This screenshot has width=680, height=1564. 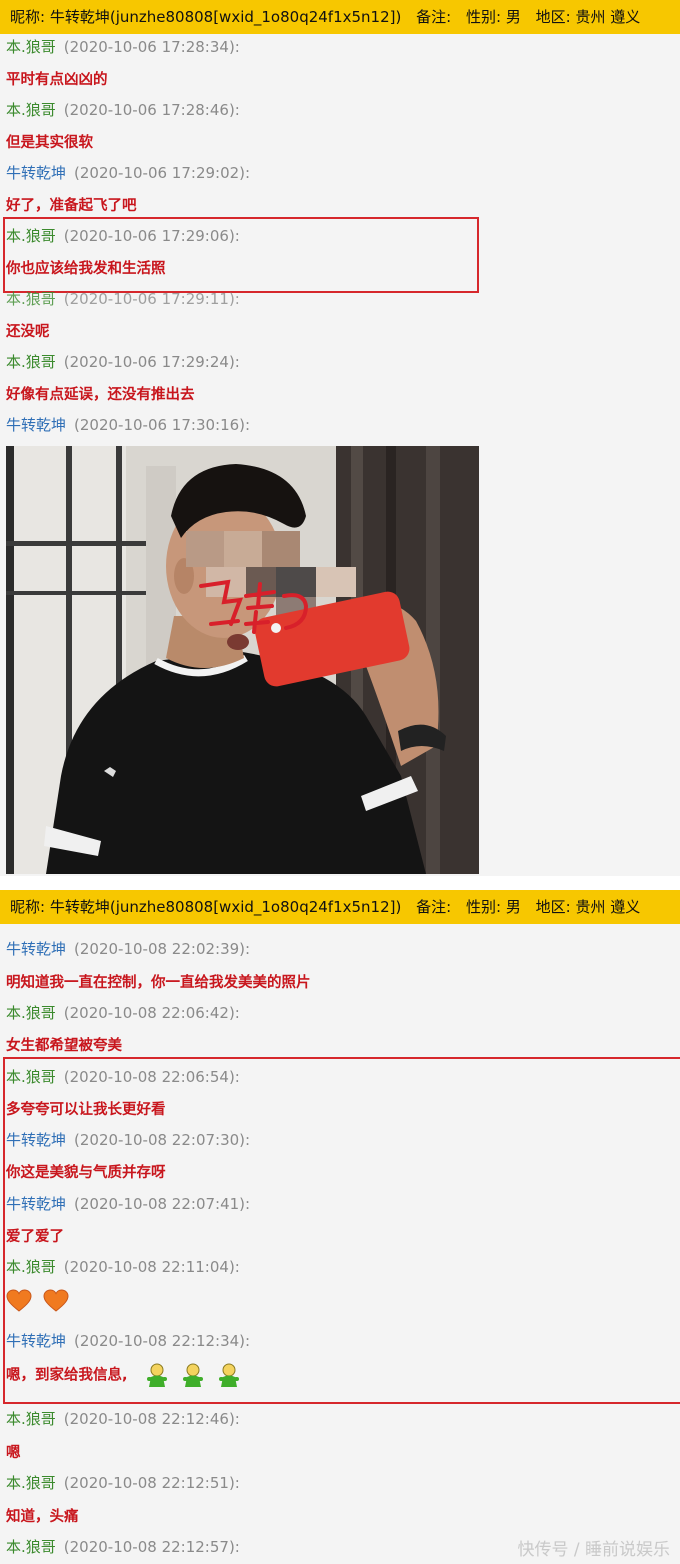 What do you see at coordinates (162, 1204) in the screenshot?
I see `timestamp: (2020-10-08 22:07:41):` at bounding box center [162, 1204].